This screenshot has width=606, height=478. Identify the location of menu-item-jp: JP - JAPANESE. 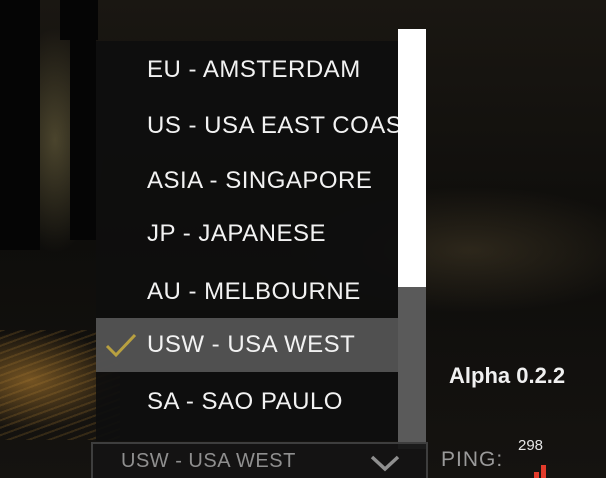
(247, 234).